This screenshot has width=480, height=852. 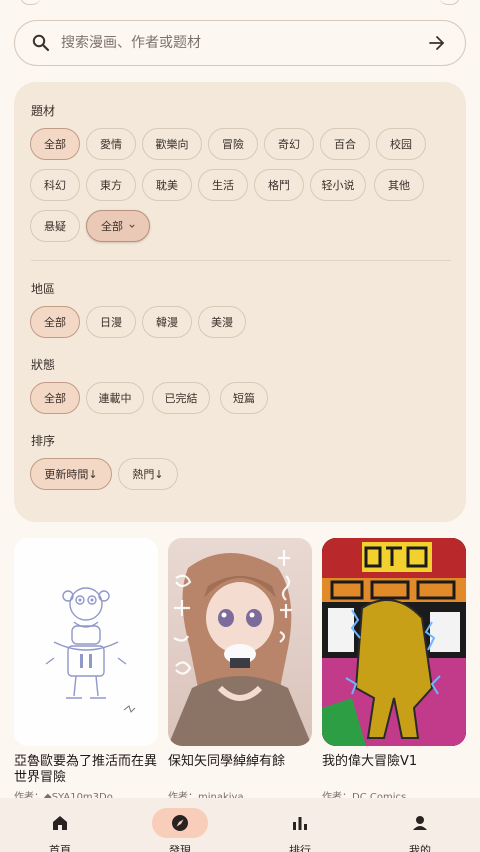 What do you see at coordinates (233, 144) in the screenshot?
I see `genre-chip-adventure: 冒險` at bounding box center [233, 144].